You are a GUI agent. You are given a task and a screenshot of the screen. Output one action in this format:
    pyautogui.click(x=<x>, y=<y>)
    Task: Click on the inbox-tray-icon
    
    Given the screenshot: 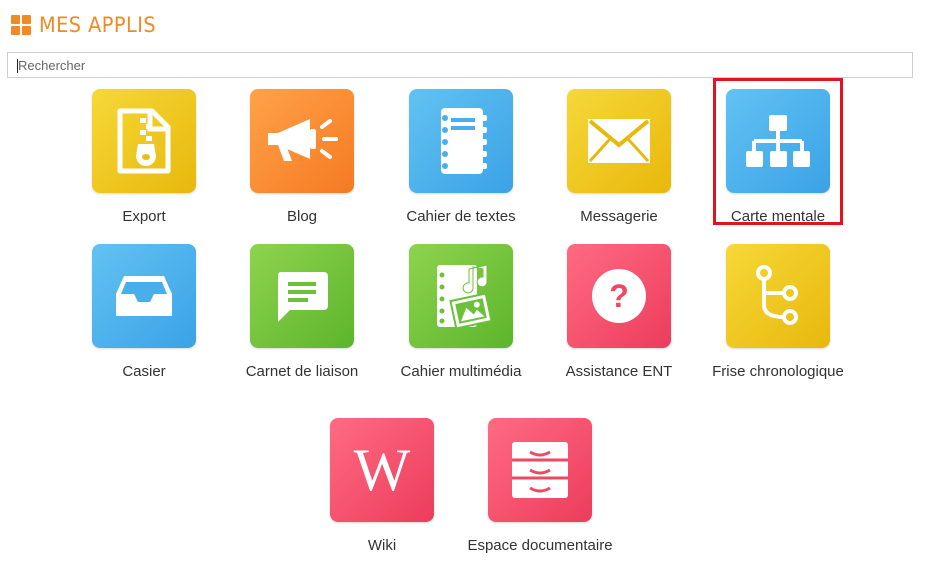 What is the action you would take?
    pyautogui.click(x=144, y=296)
    